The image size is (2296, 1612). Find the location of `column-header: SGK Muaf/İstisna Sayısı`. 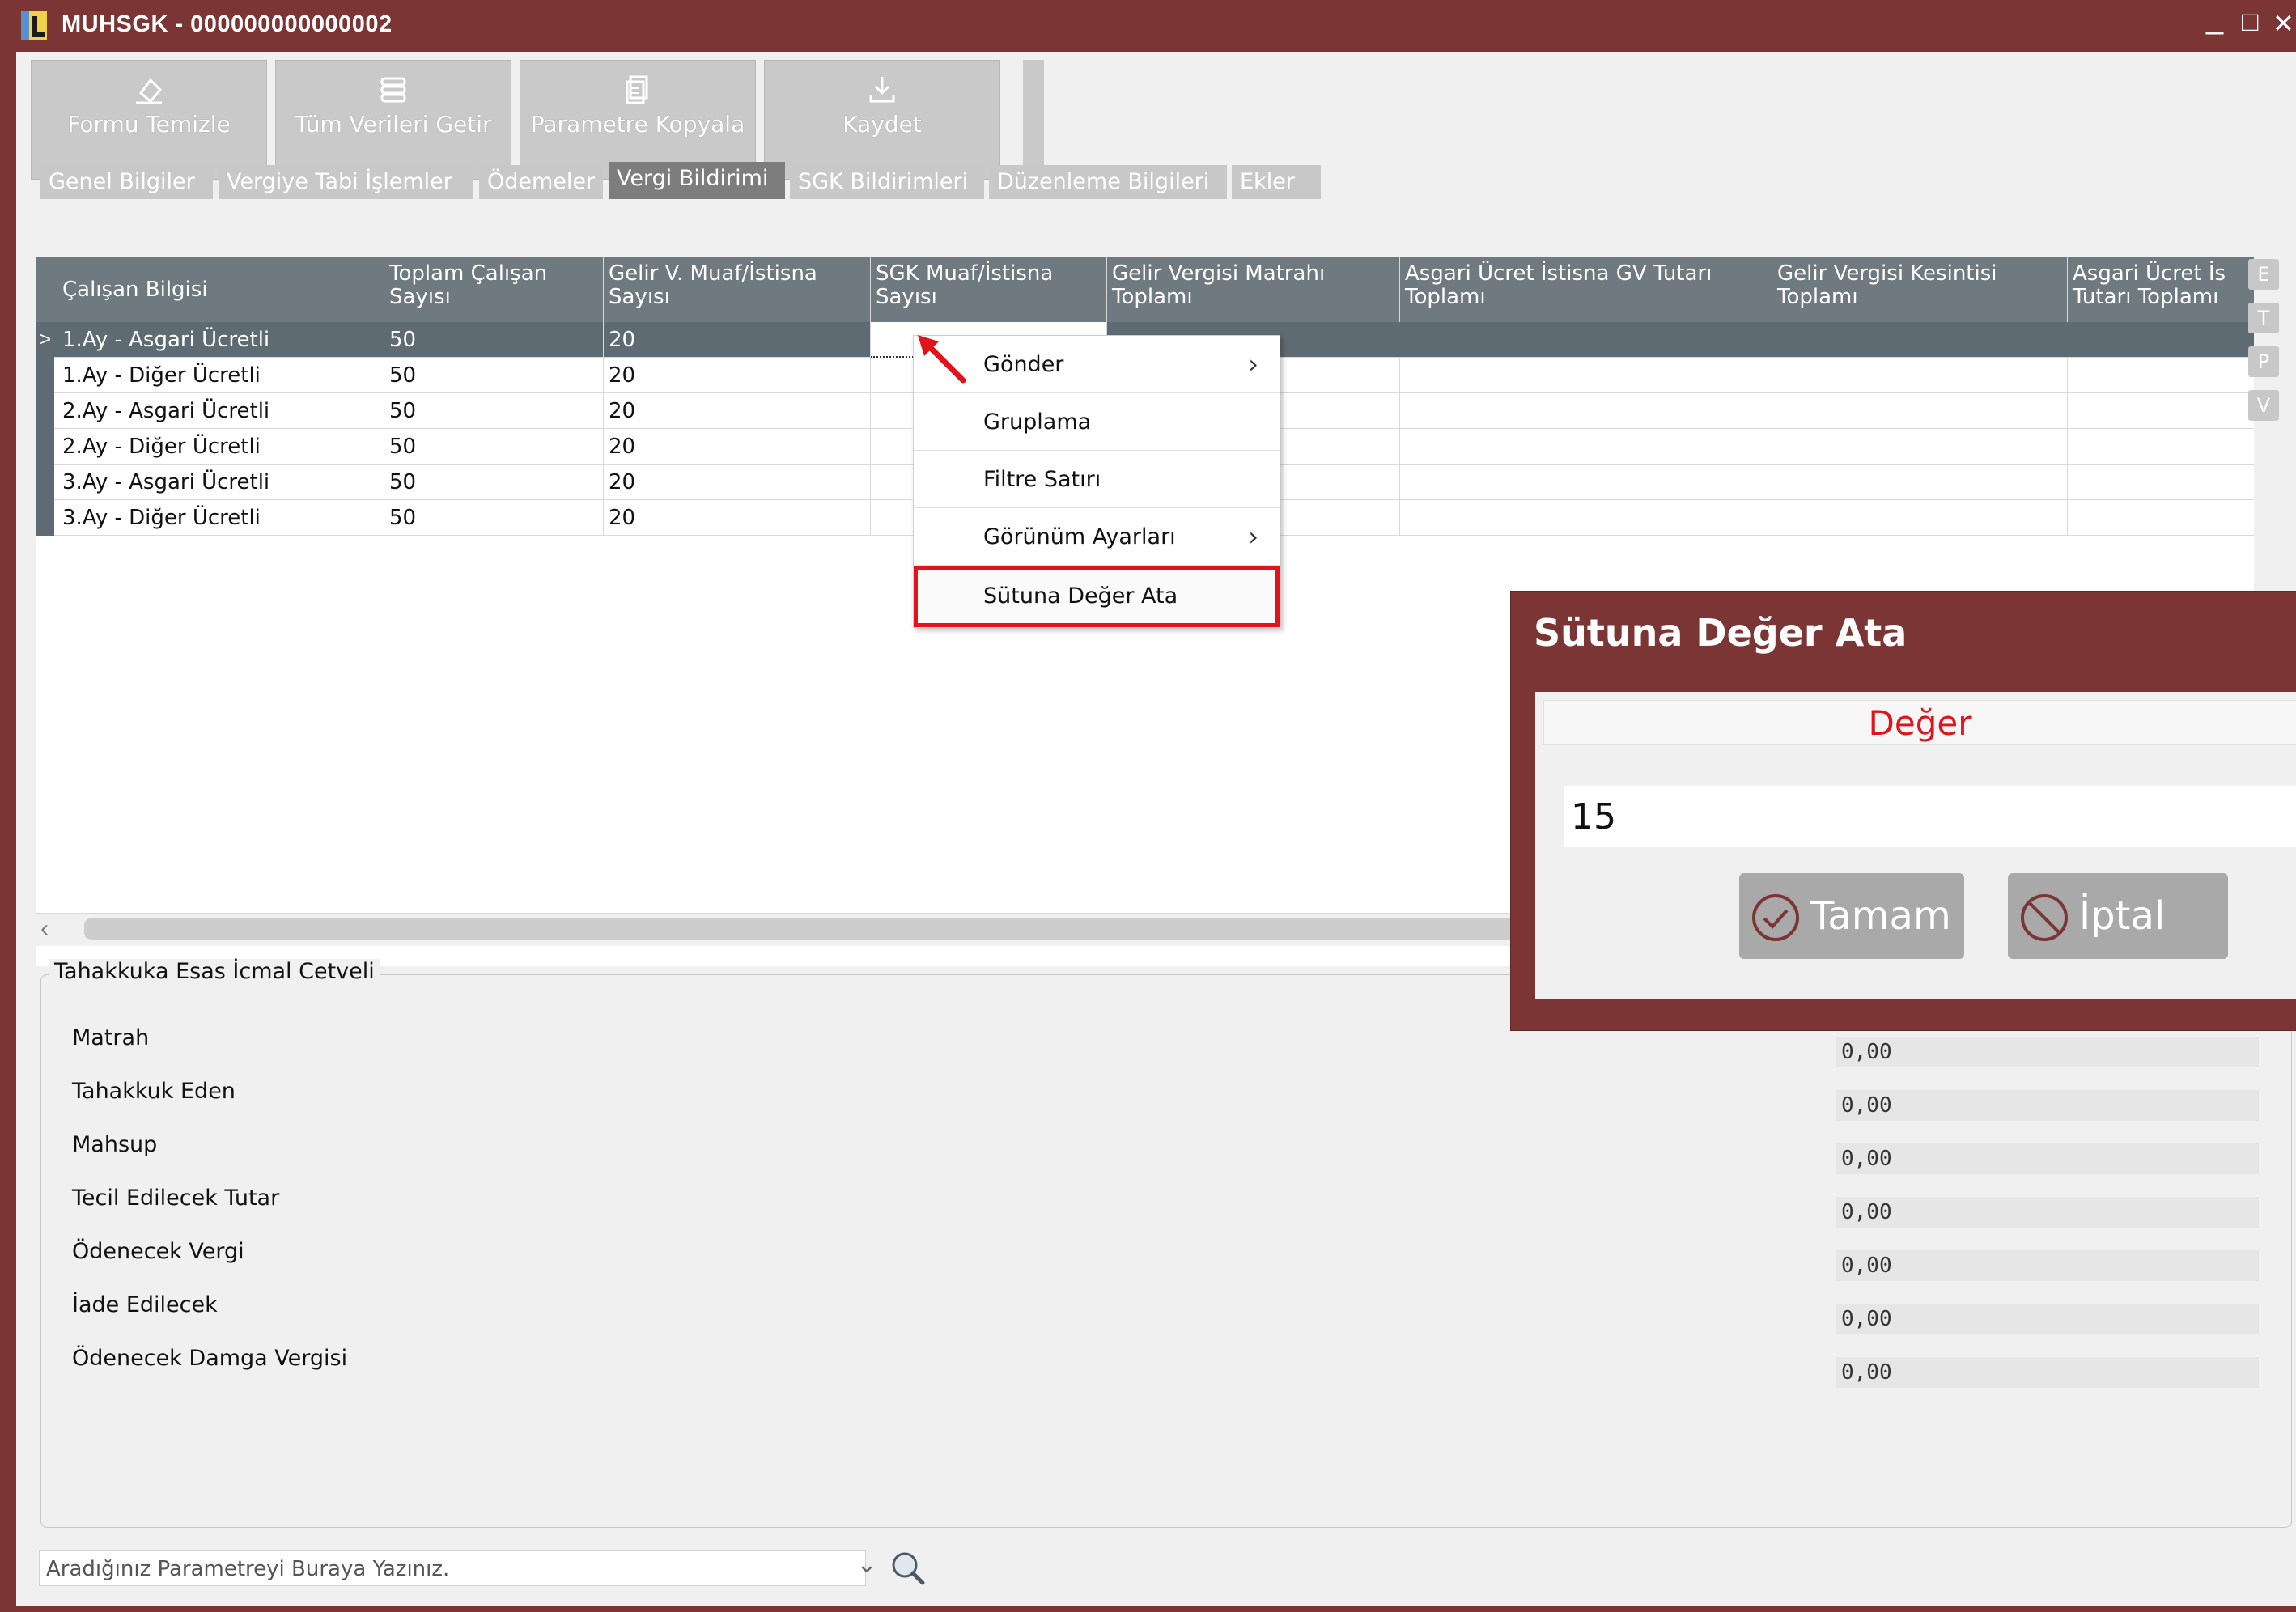

column-header: SGK Muaf/İstisna Sayısı is located at coordinates (989, 289).